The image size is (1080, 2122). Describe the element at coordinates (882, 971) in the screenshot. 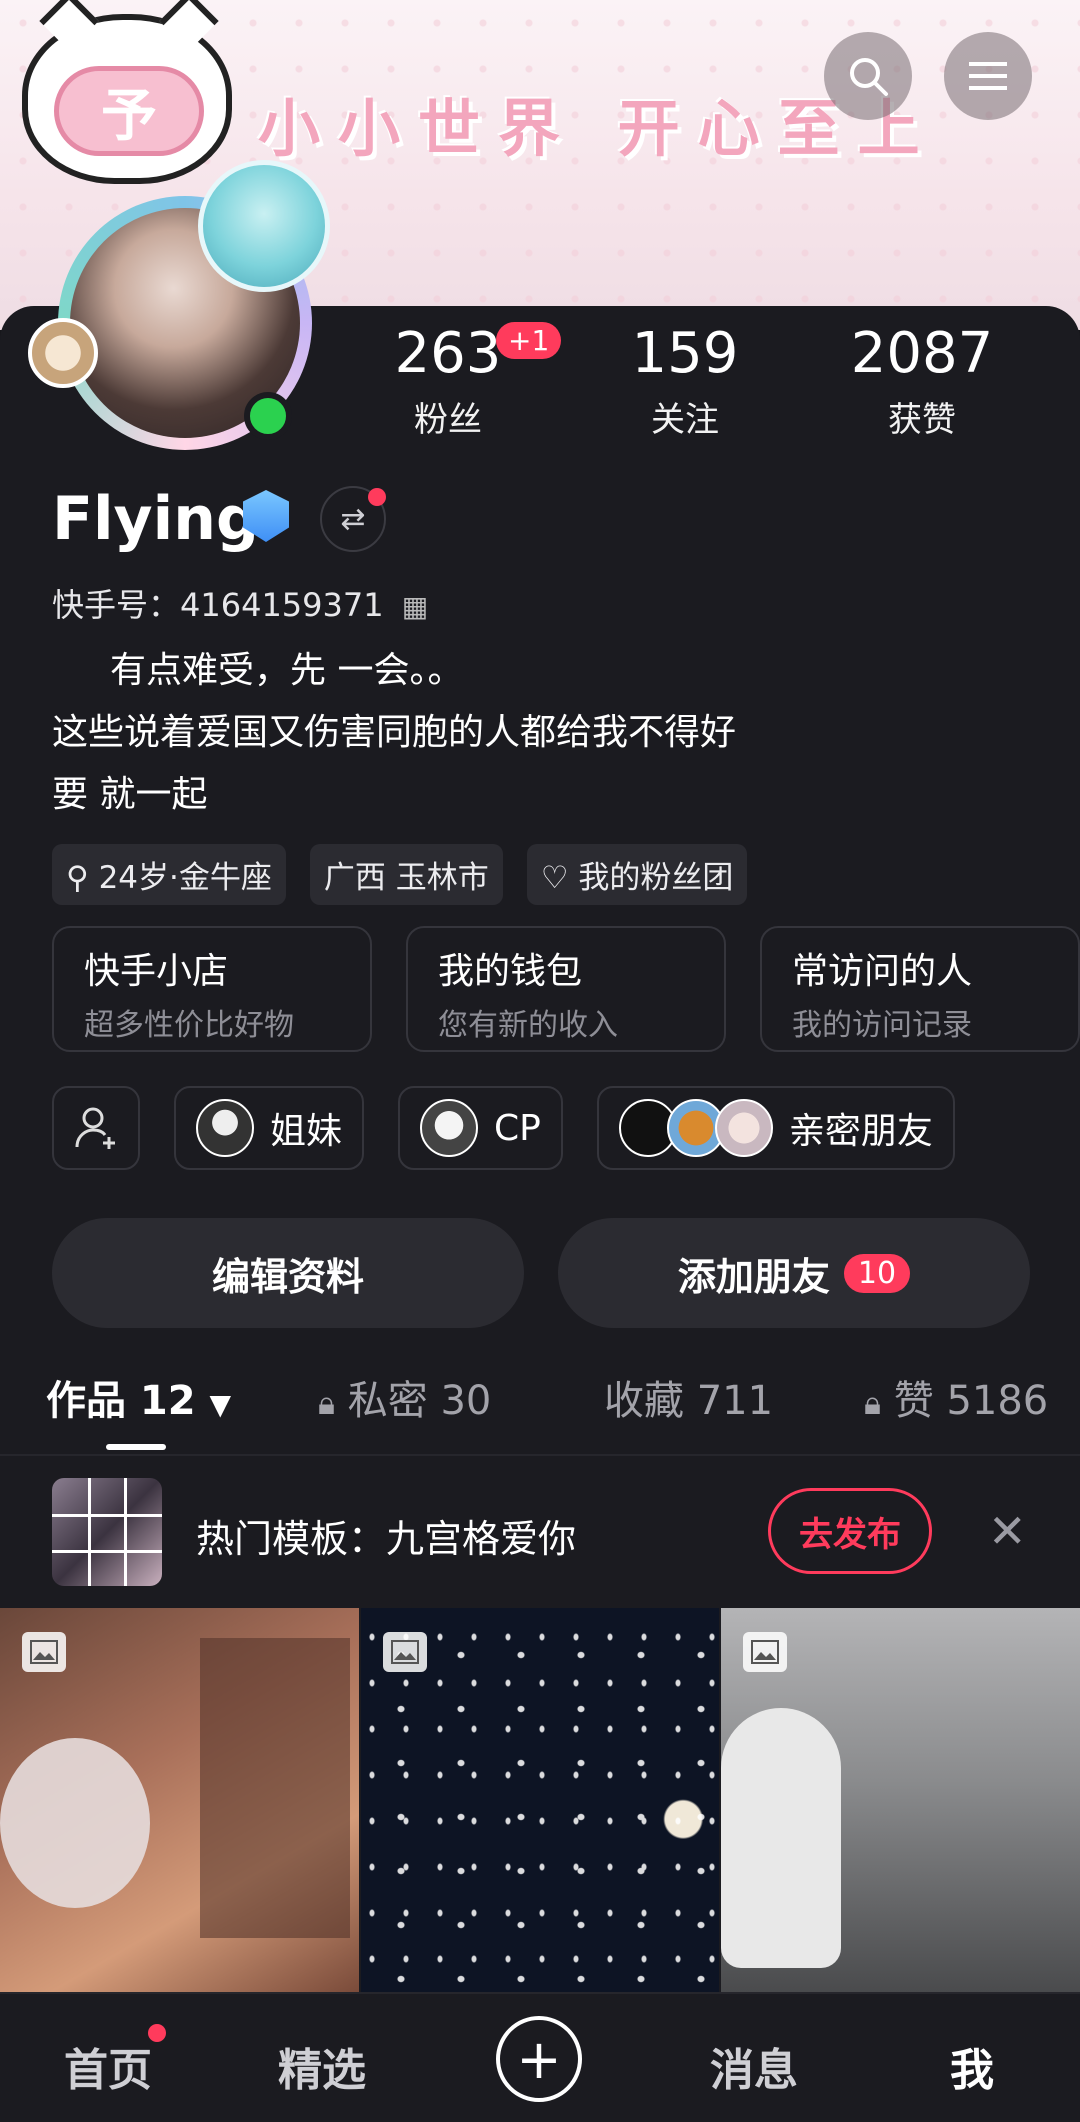

I see `card-title: 常访问的人` at that location.